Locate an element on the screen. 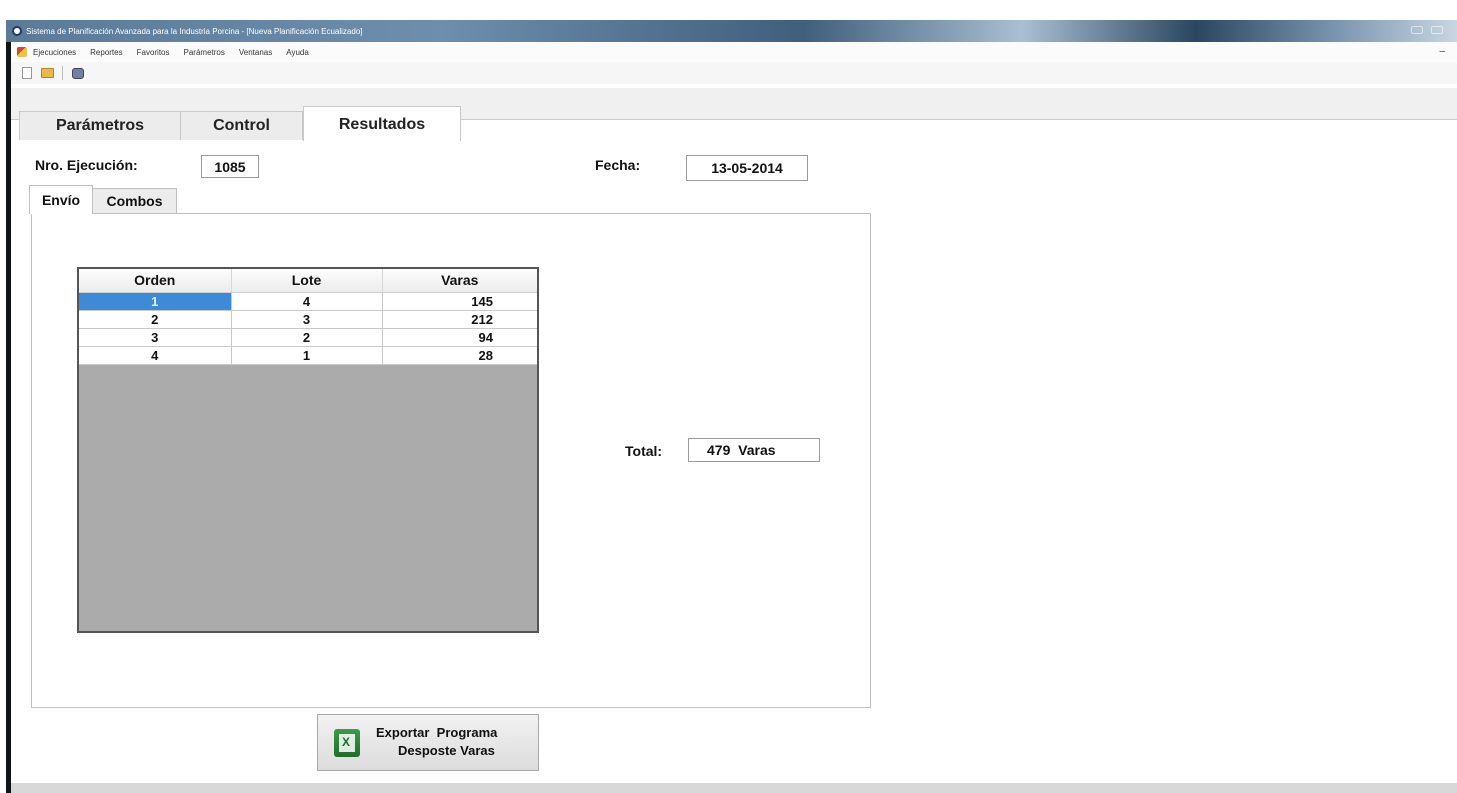  column-header-orden: Orden is located at coordinates (155, 281).